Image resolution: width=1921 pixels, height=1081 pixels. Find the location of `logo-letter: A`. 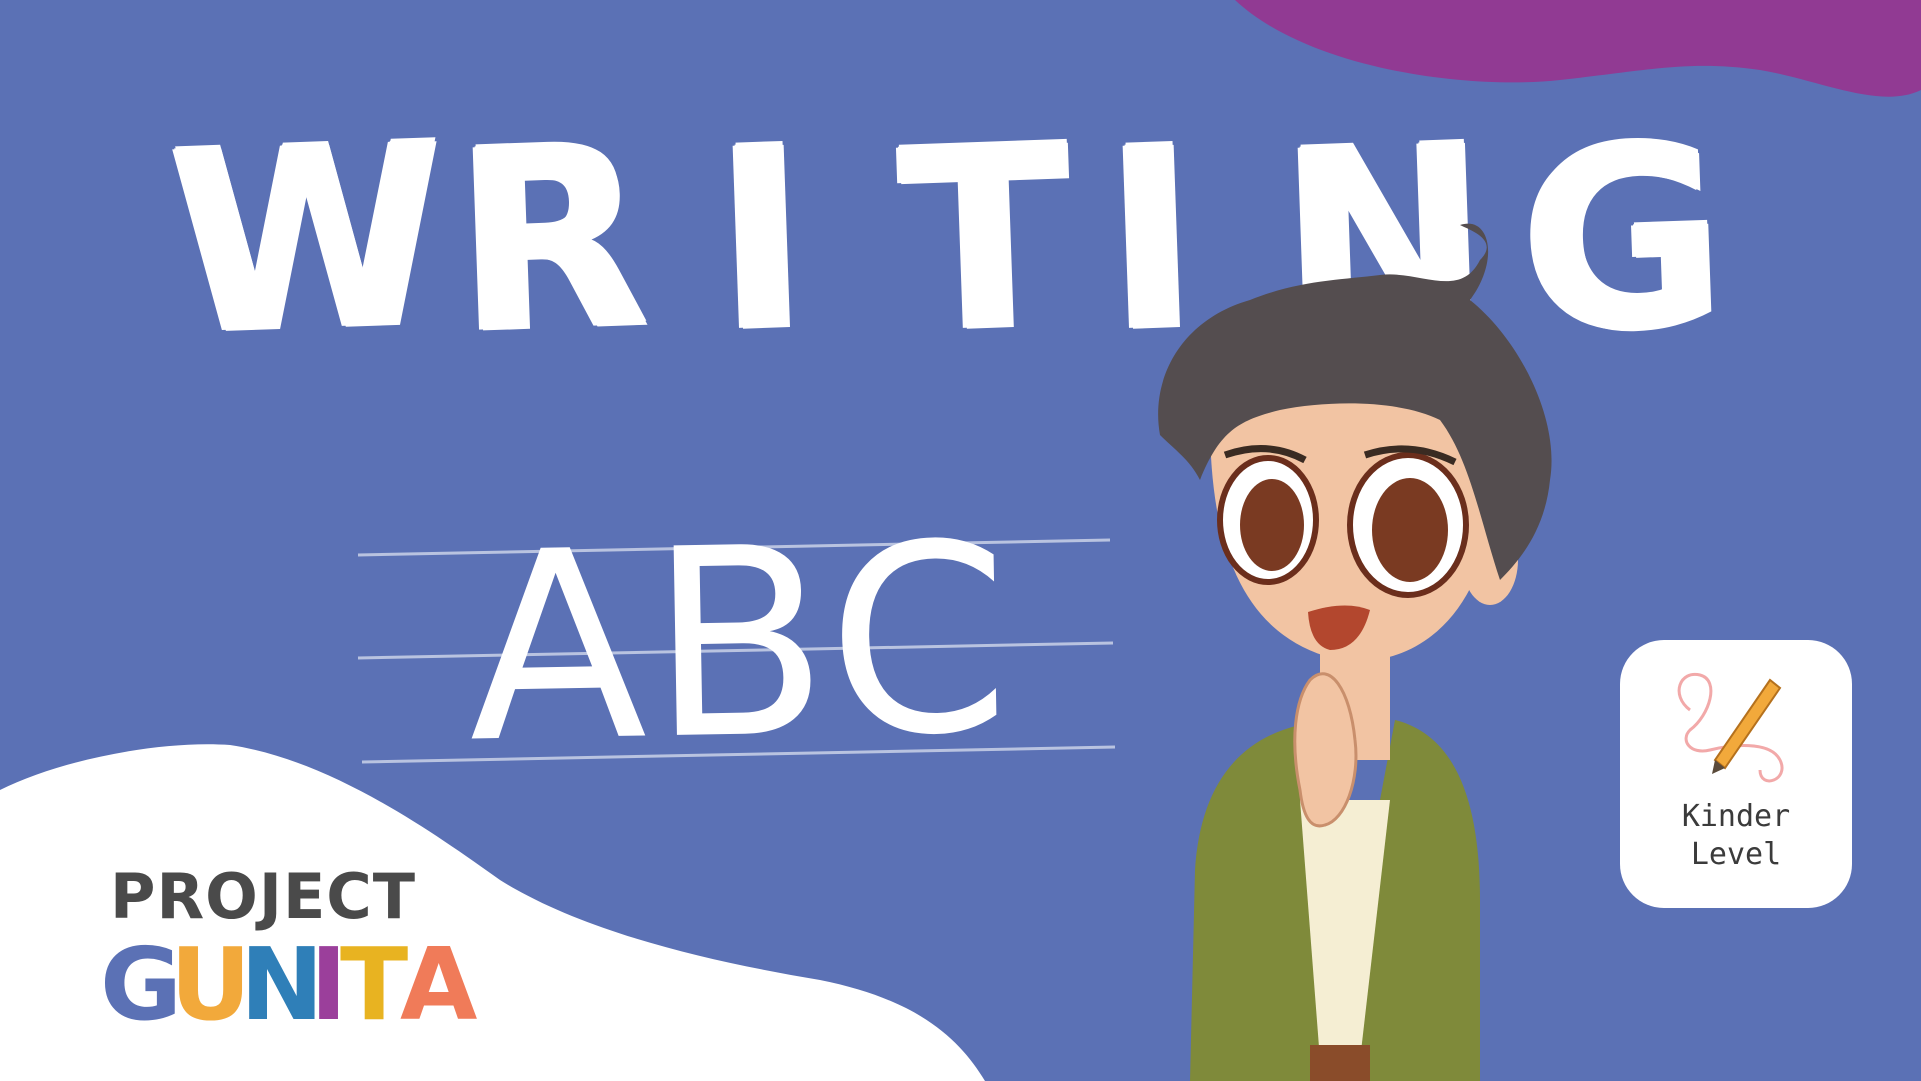

logo-letter: A is located at coordinates (439, 984).